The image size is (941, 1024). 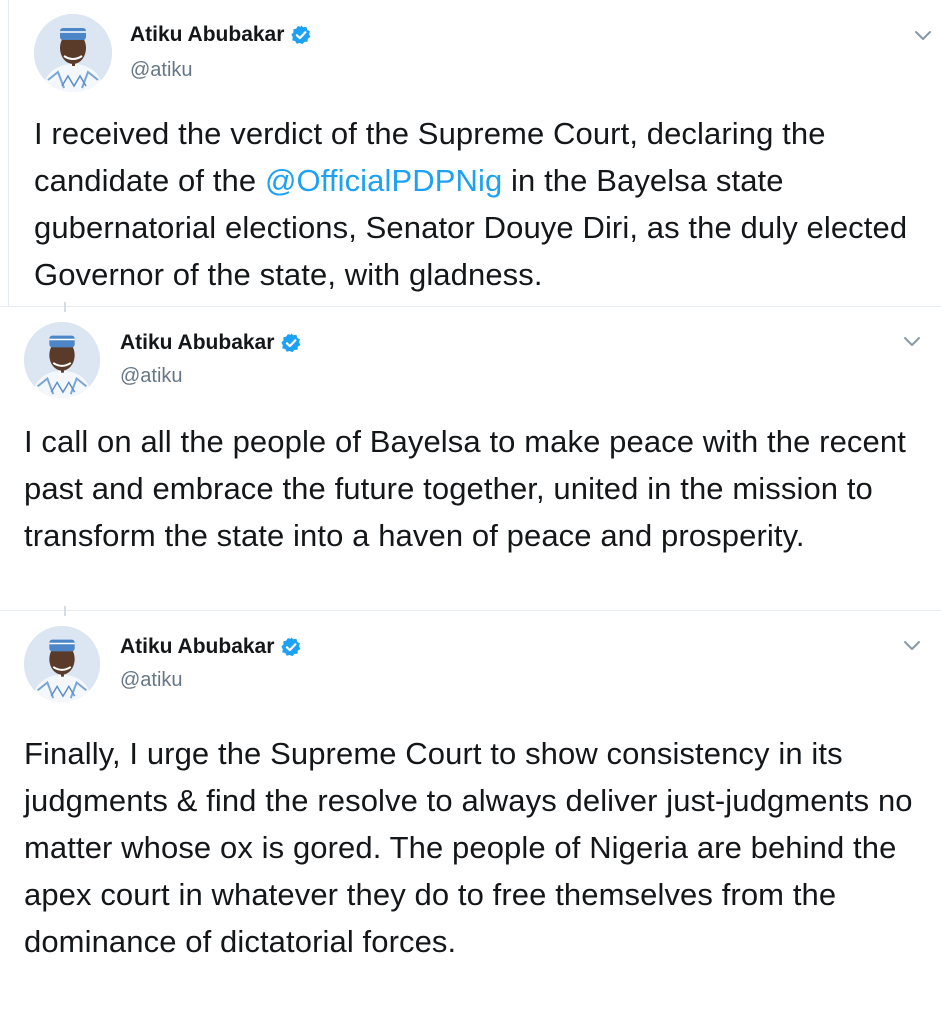 What do you see at coordinates (383, 180) in the screenshot?
I see `mention-link: @OfficialPDPNig` at bounding box center [383, 180].